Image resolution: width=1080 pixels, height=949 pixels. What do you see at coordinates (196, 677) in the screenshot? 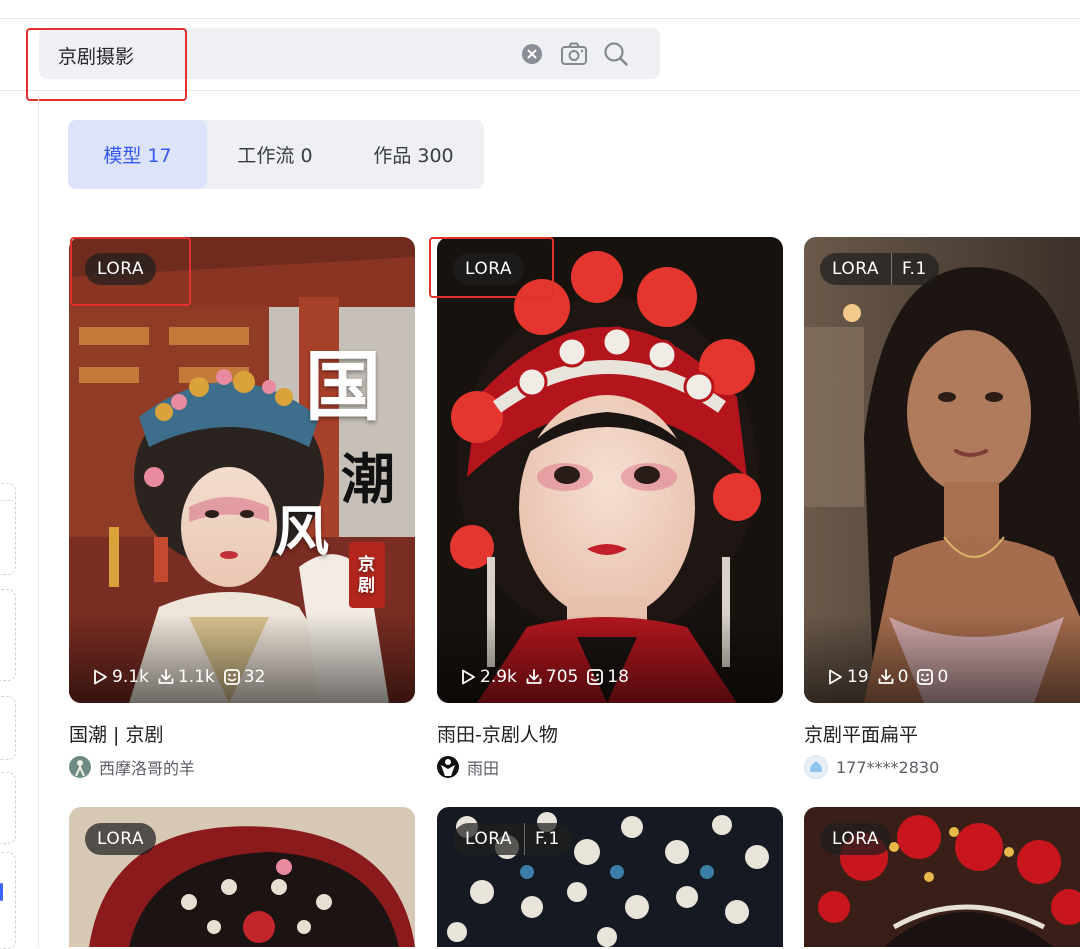
I see `download-count: 1.1k` at bounding box center [196, 677].